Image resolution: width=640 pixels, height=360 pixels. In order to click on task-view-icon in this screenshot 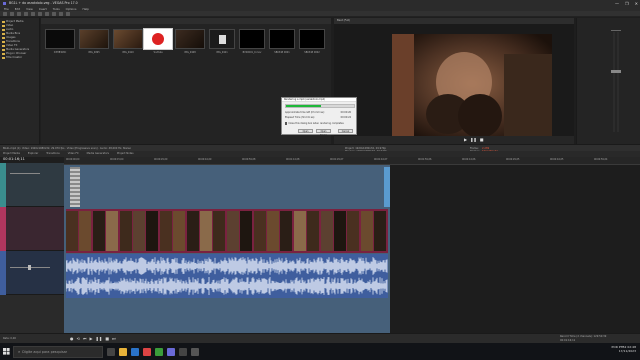, I will do `click(111, 351)`.